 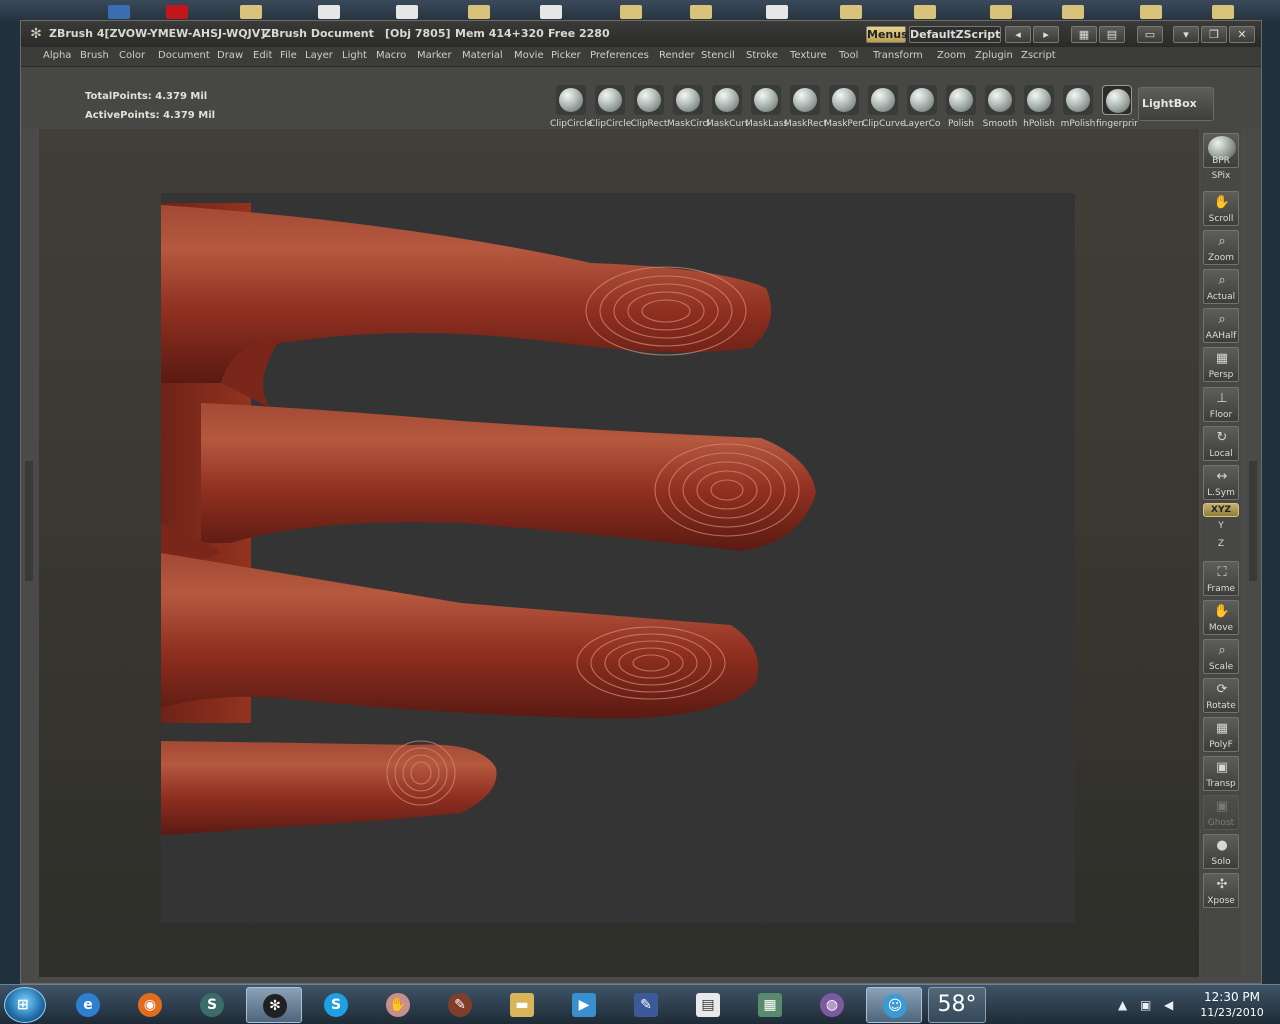 What do you see at coordinates (1221, 734) in the screenshot?
I see `polyf-button: ▦ PolyF` at bounding box center [1221, 734].